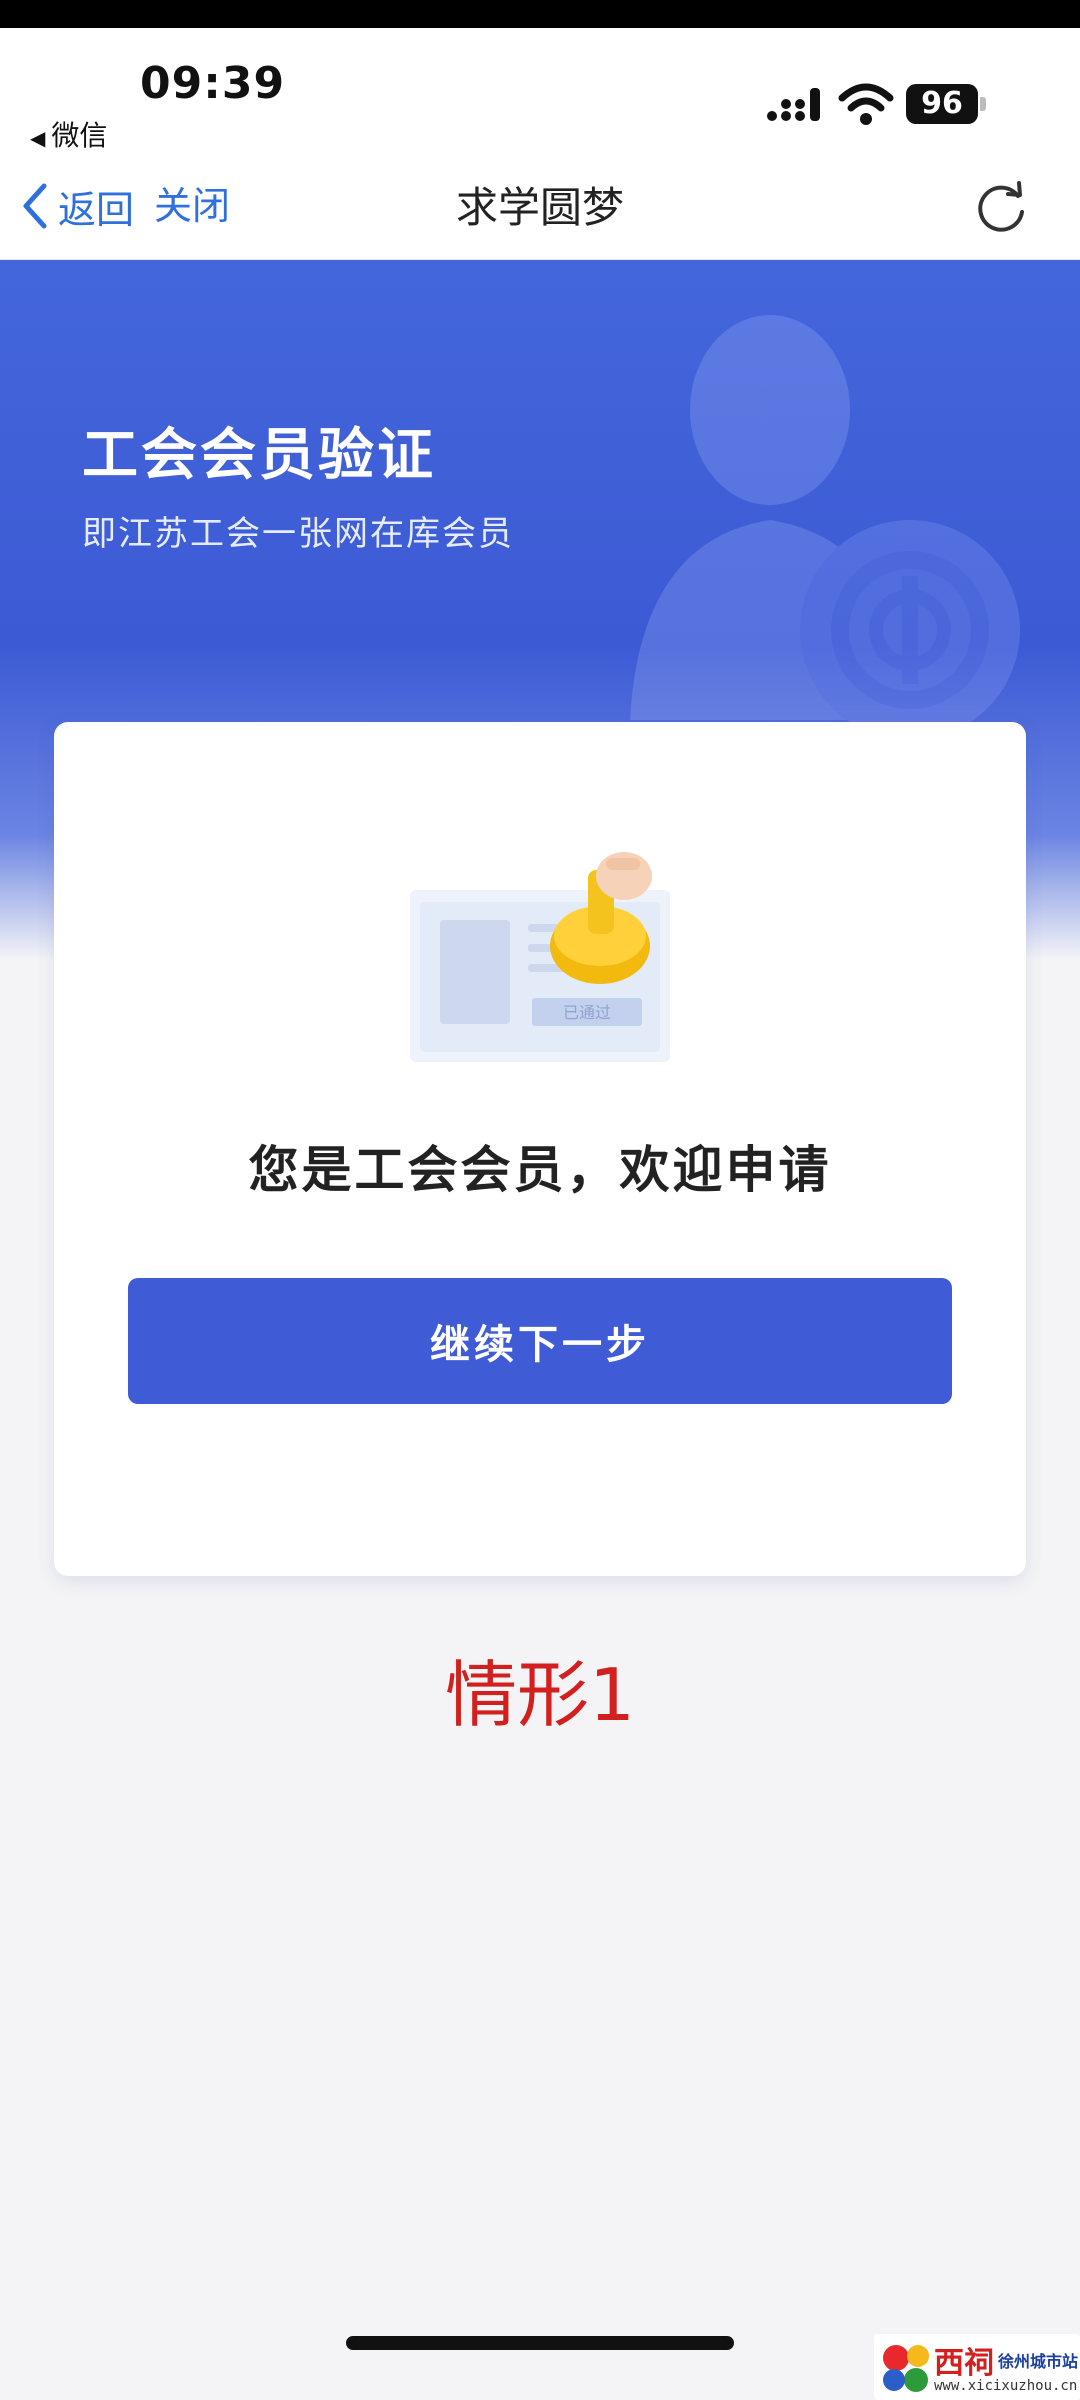 This screenshot has height=2400, width=1080. I want to click on member-silhouette-icon, so click(825, 527).